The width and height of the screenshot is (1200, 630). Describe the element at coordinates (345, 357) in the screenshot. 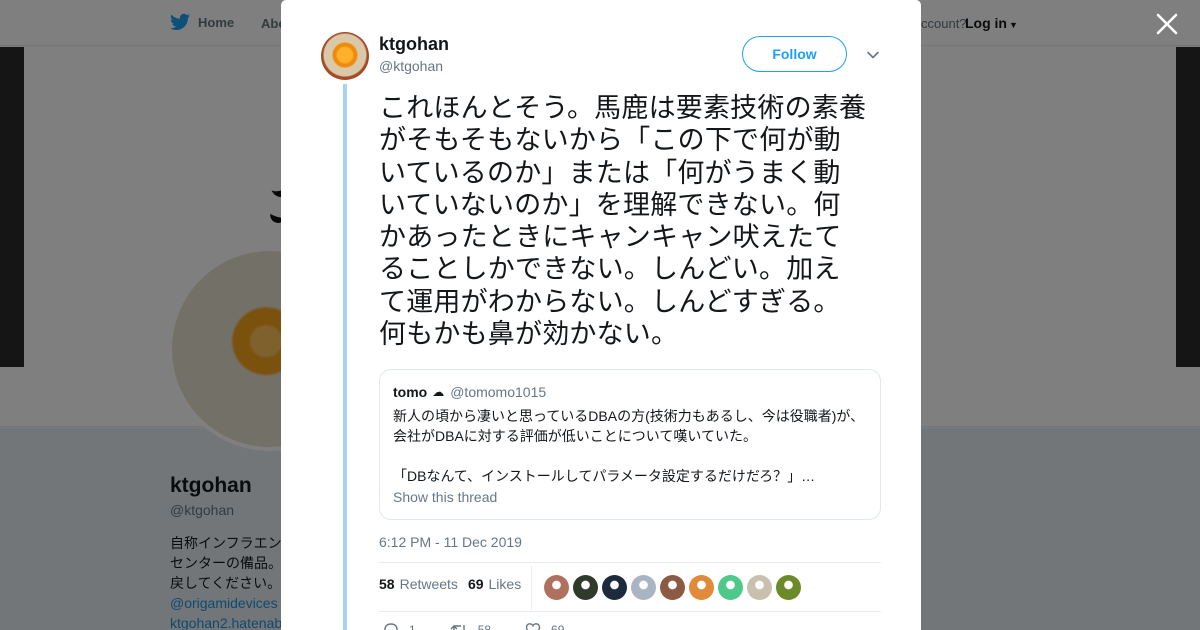

I see `thread-line` at that location.